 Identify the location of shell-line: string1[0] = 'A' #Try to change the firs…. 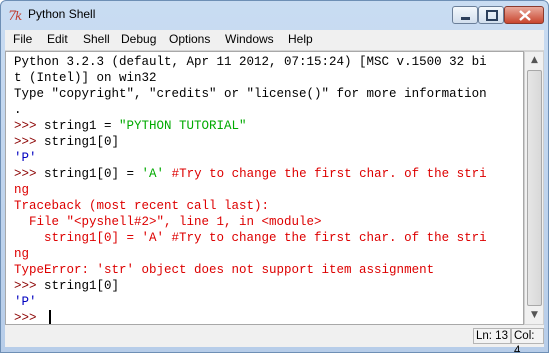
(250, 238).